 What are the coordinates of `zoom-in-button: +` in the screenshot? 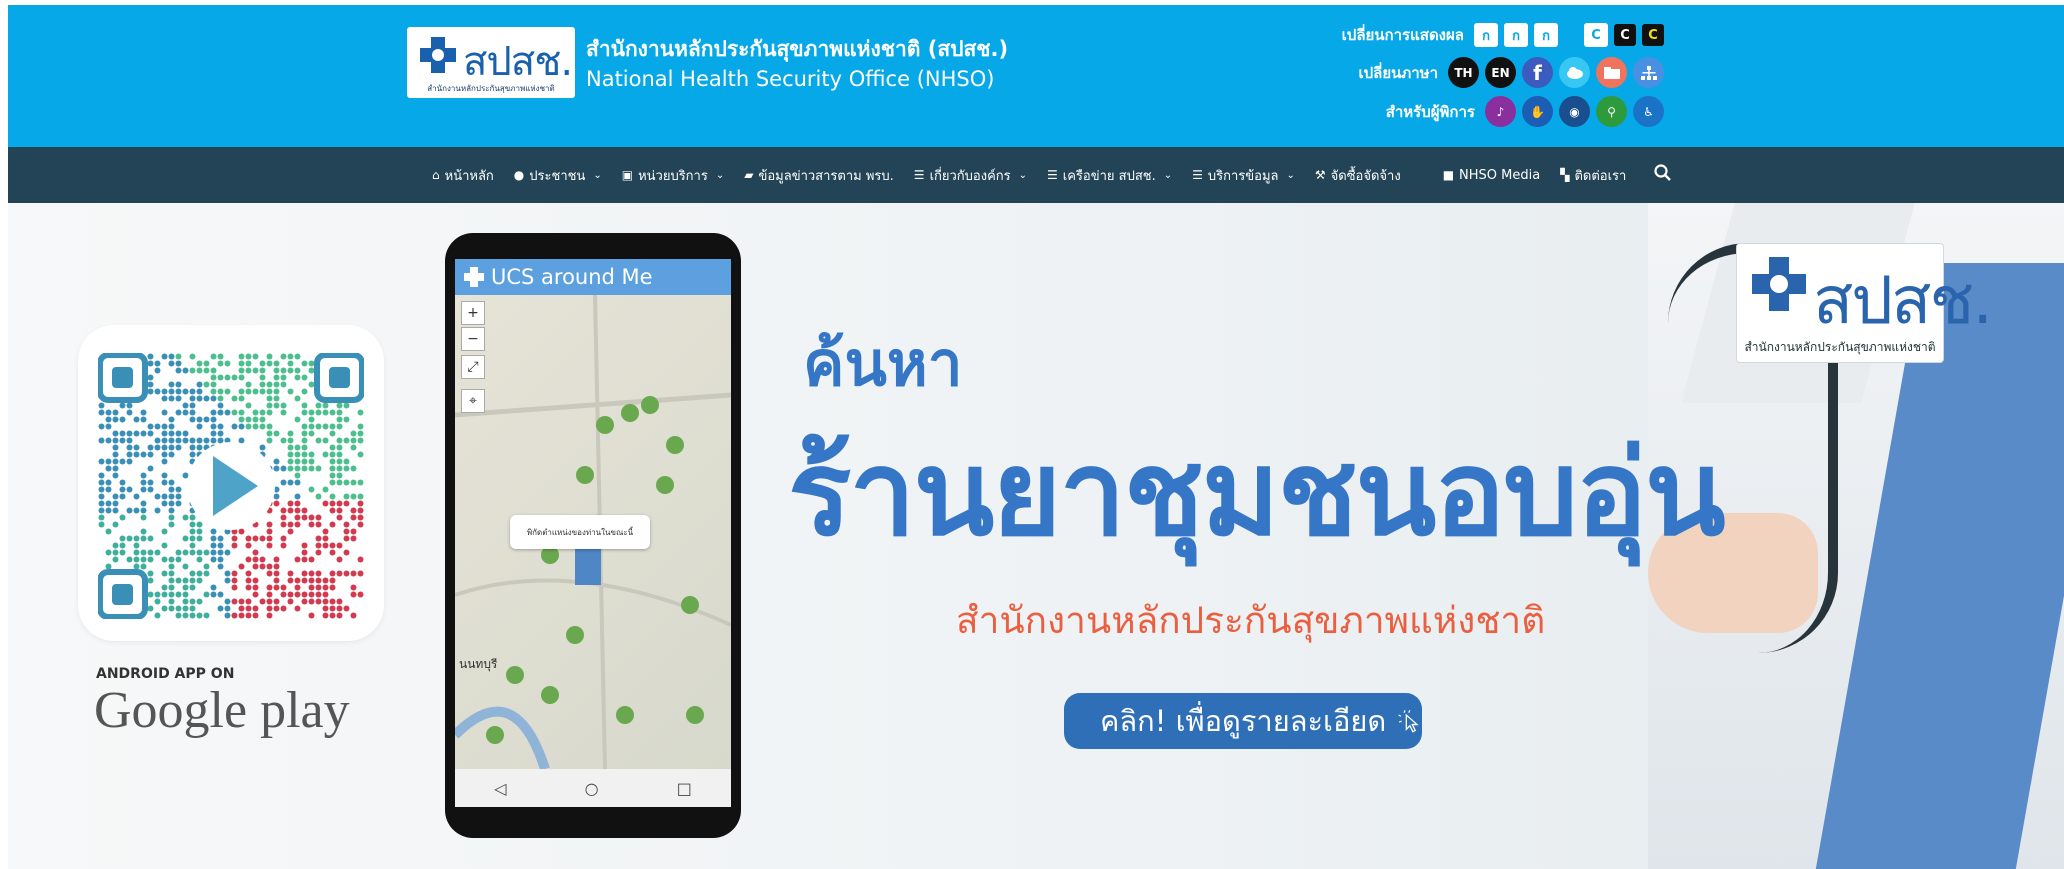 It's located at (473, 313).